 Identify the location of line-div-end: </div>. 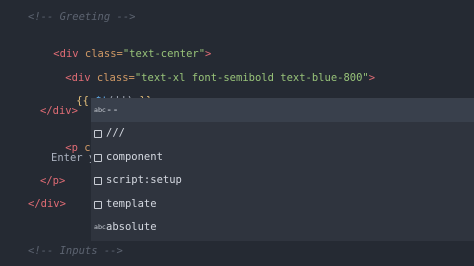
(47, 204).